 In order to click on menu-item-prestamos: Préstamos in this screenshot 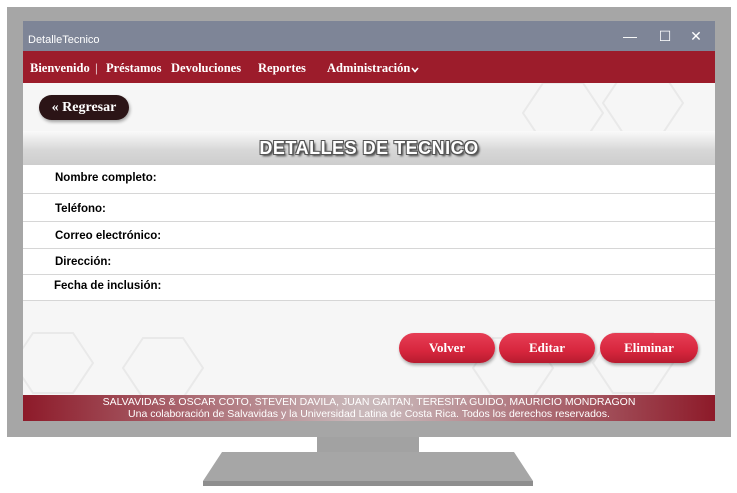, I will do `click(134, 68)`.